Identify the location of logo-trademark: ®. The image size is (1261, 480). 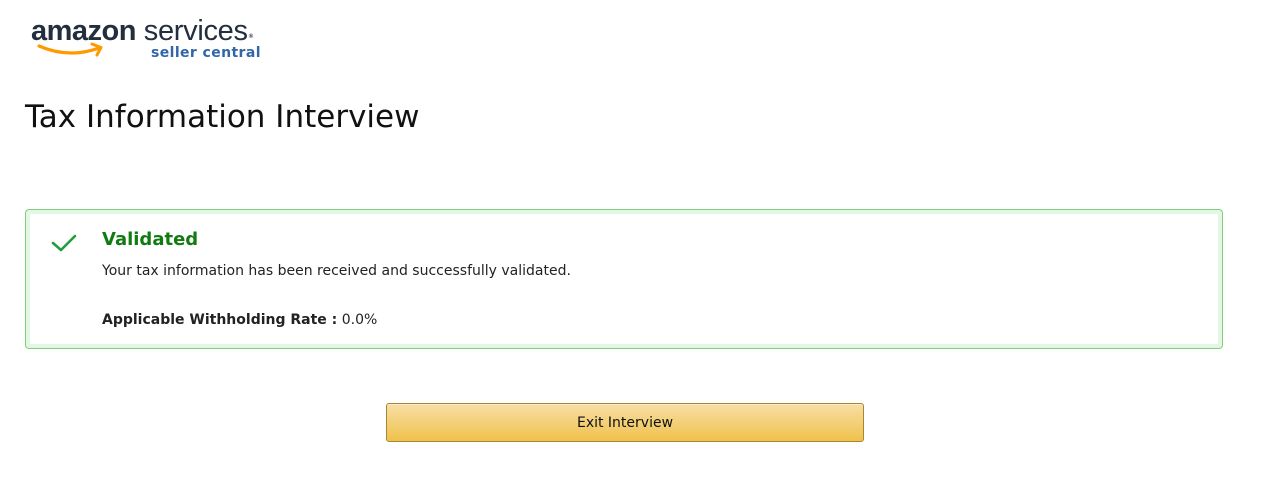
(250, 37).